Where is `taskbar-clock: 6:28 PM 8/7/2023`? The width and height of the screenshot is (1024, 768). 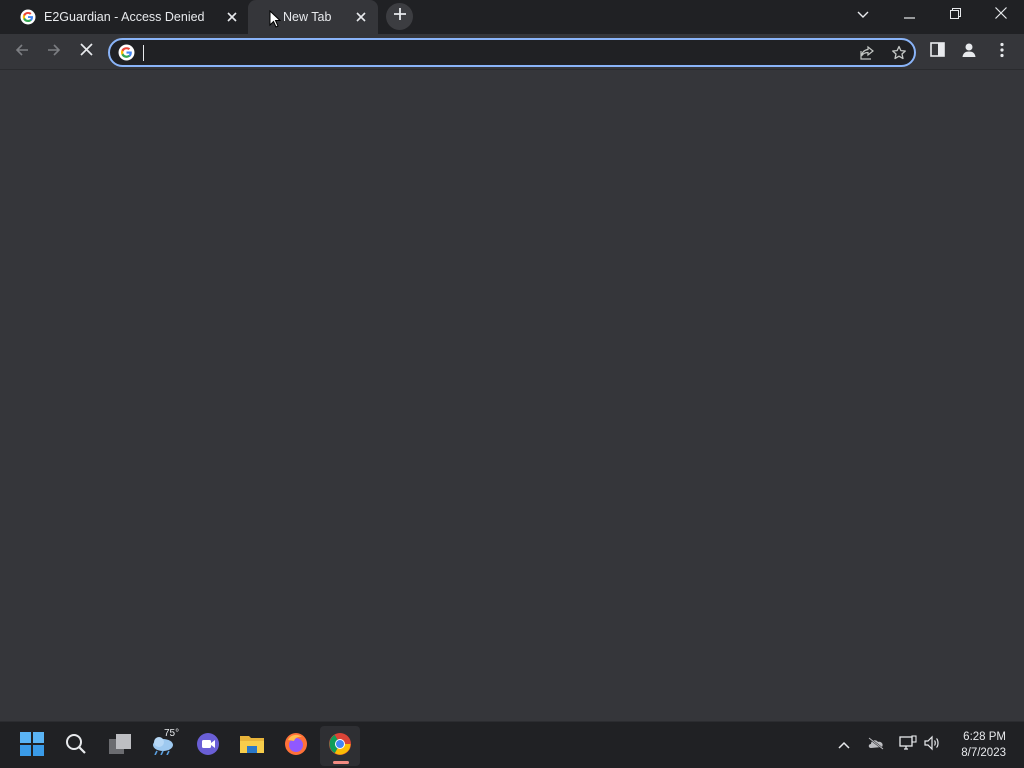 taskbar-clock: 6:28 PM 8/7/2023 is located at coordinates (983, 745).